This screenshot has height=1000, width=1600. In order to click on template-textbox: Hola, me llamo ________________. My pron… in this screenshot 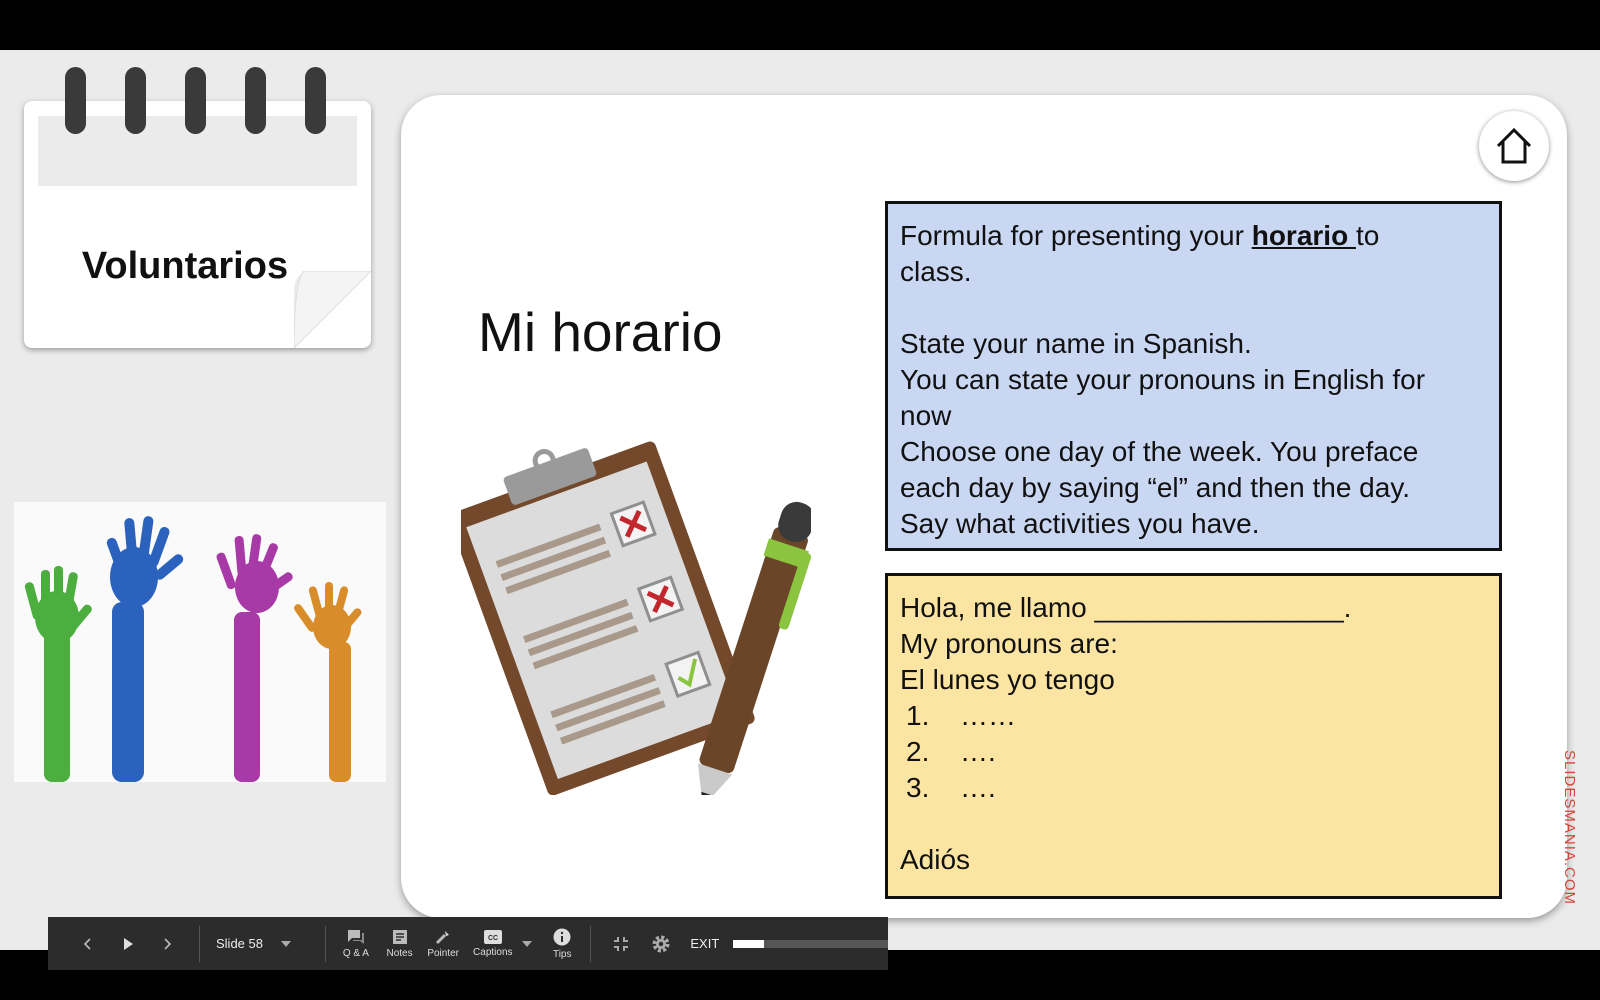, I will do `click(1193, 736)`.